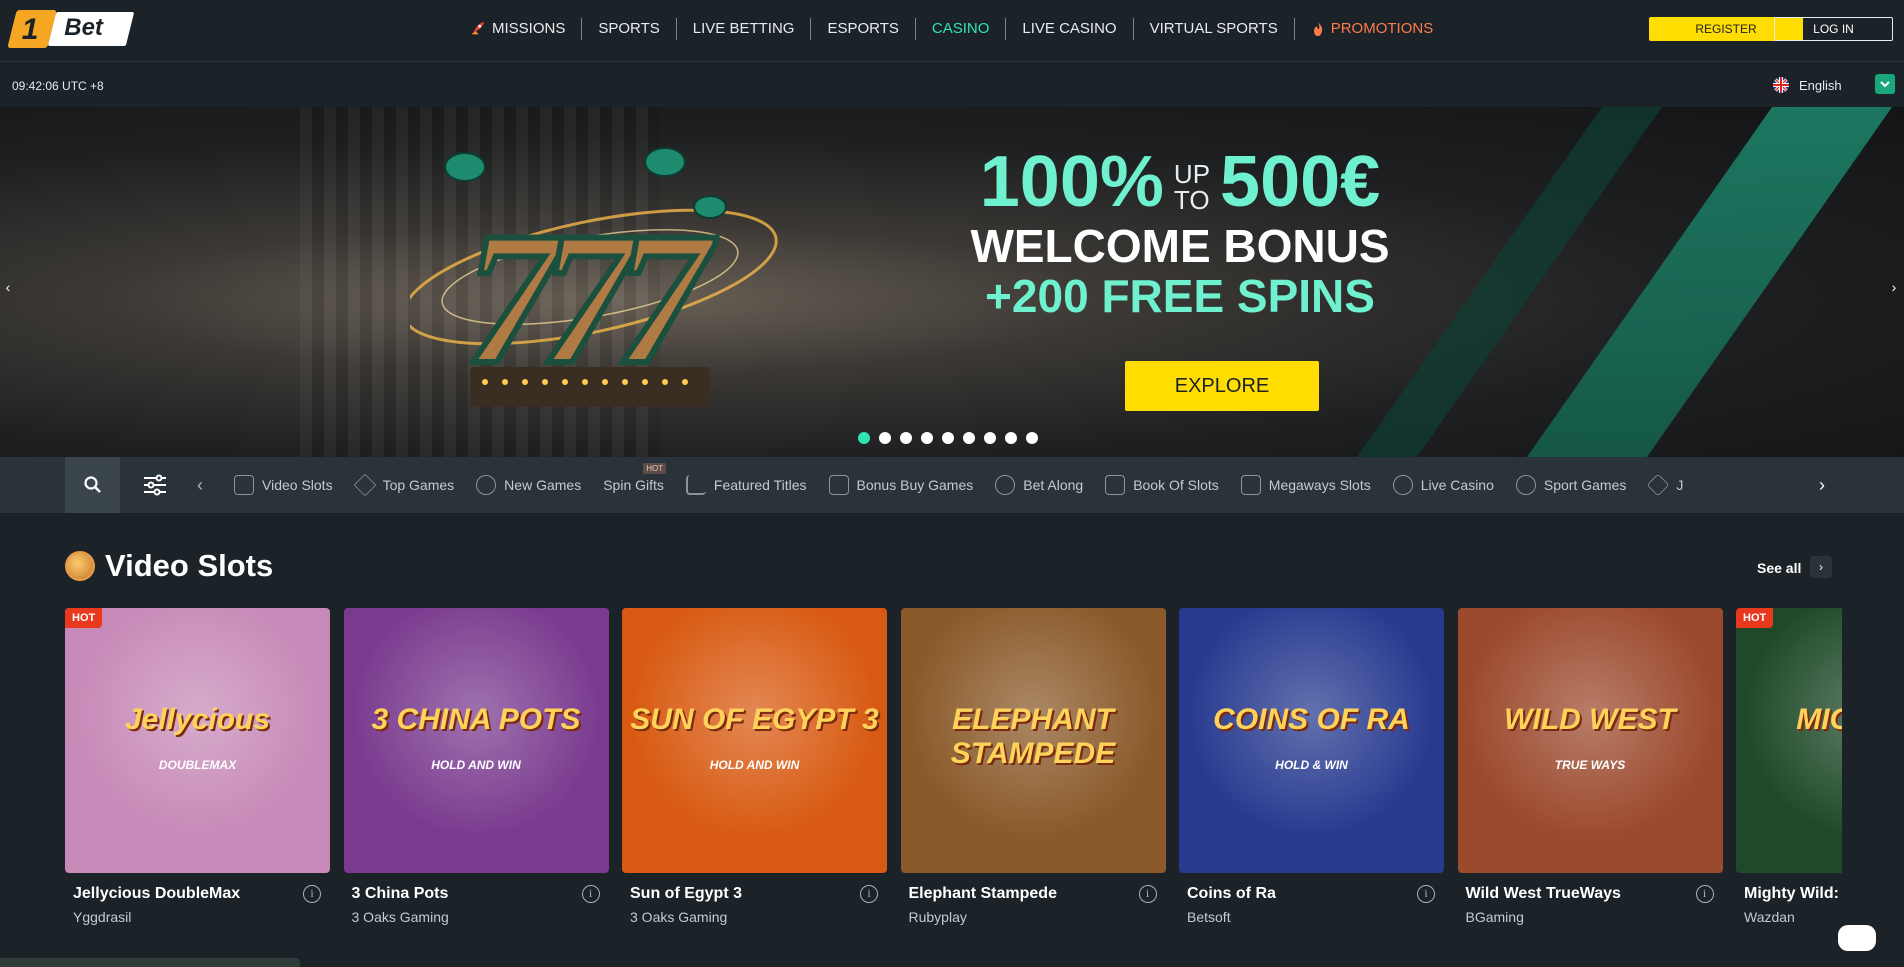 The height and width of the screenshot is (967, 1904). What do you see at coordinates (1317, 29) in the screenshot?
I see `flame-icon` at bounding box center [1317, 29].